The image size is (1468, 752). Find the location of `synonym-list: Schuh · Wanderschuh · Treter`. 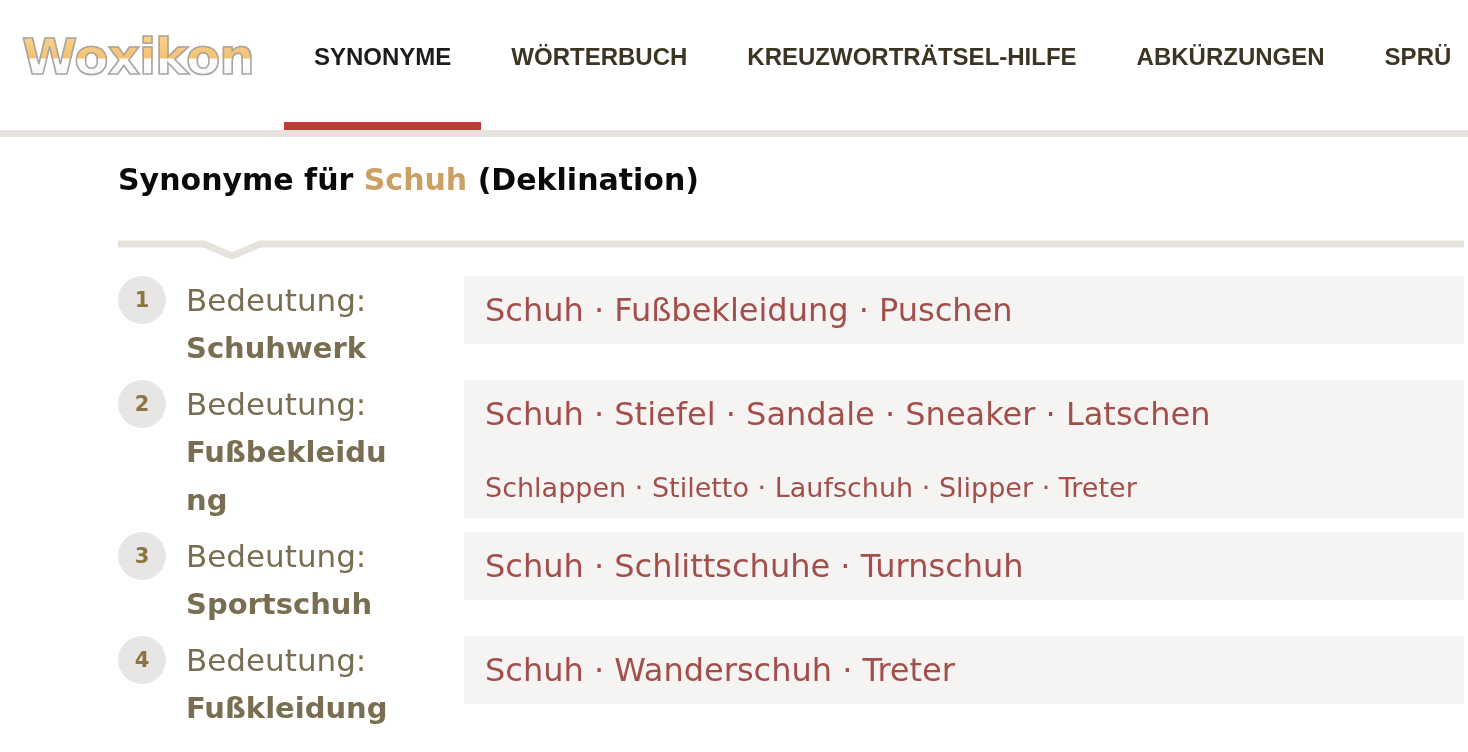

synonym-list: Schuh · Wanderschuh · Treter is located at coordinates (964, 670).